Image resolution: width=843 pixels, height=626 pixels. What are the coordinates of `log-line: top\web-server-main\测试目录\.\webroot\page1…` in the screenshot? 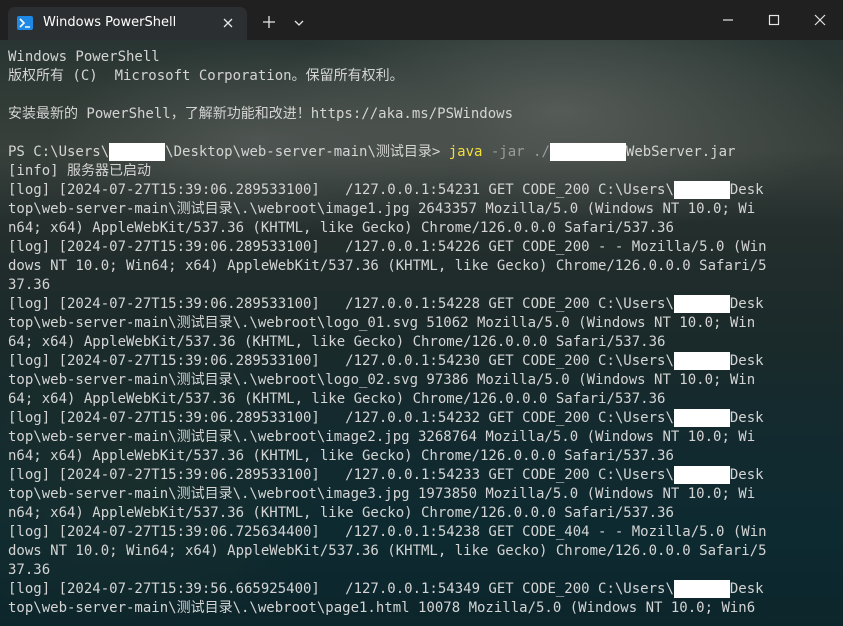 It's located at (421, 608).